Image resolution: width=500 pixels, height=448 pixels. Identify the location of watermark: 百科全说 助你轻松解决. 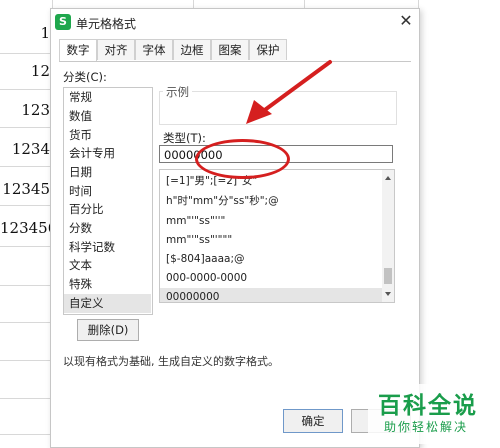
(433, 414).